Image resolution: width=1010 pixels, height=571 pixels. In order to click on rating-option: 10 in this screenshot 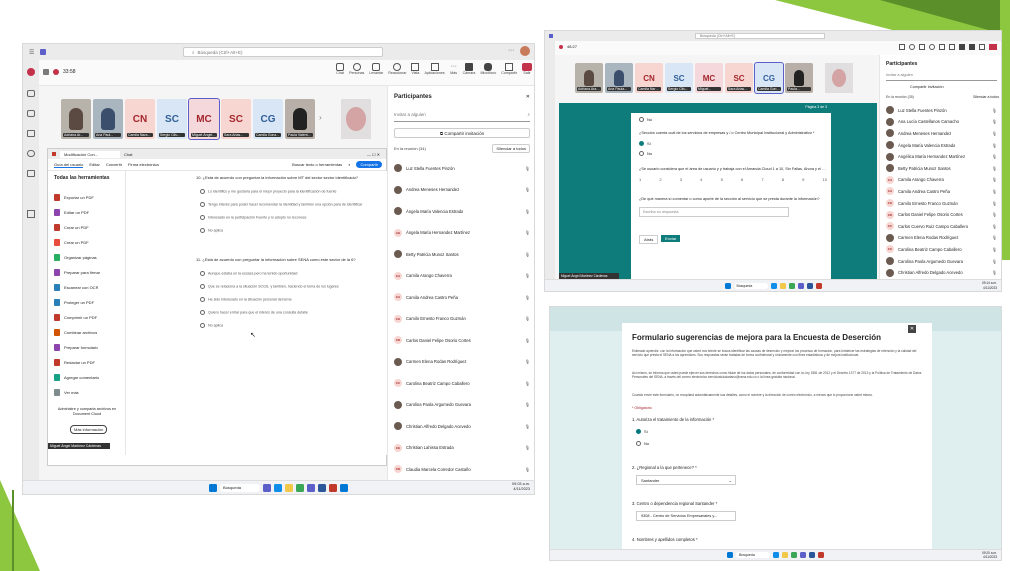, I will do `click(825, 182)`.